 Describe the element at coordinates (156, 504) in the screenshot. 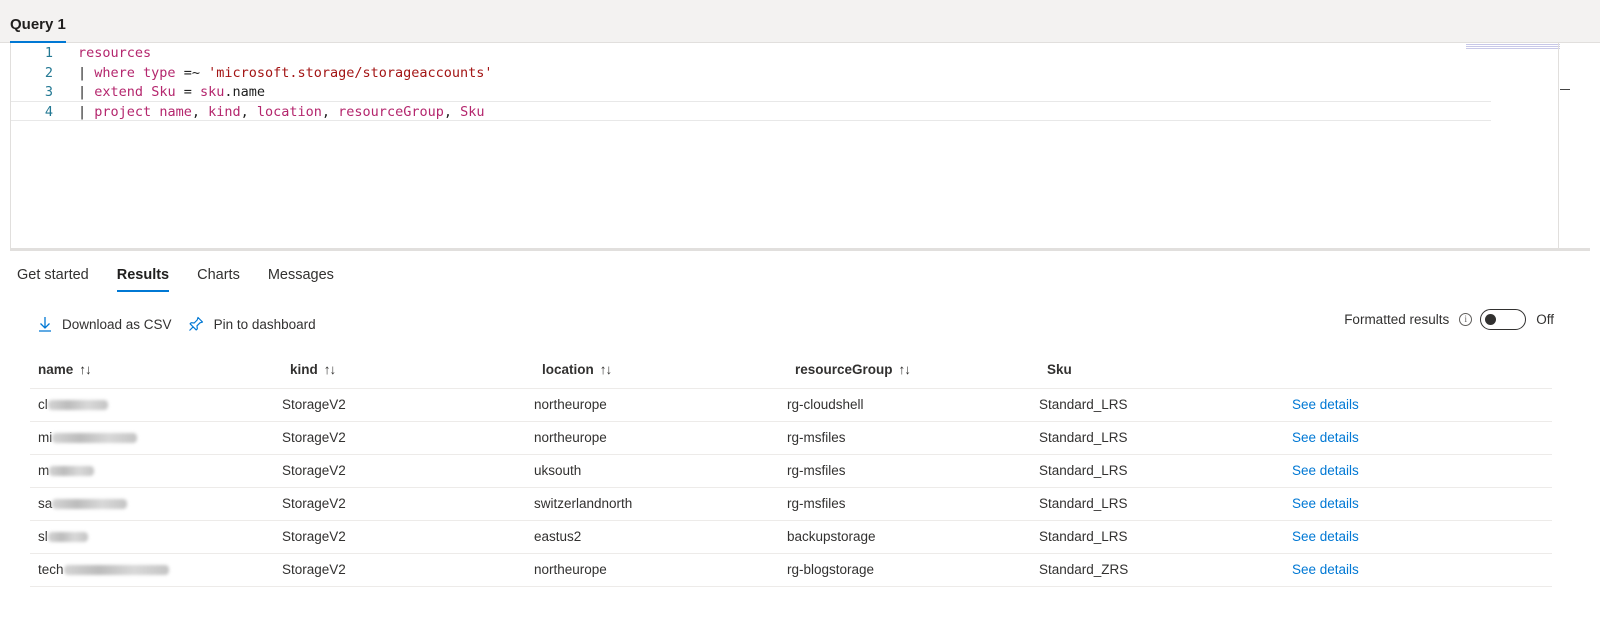

I see `cell-name: sa` at that location.